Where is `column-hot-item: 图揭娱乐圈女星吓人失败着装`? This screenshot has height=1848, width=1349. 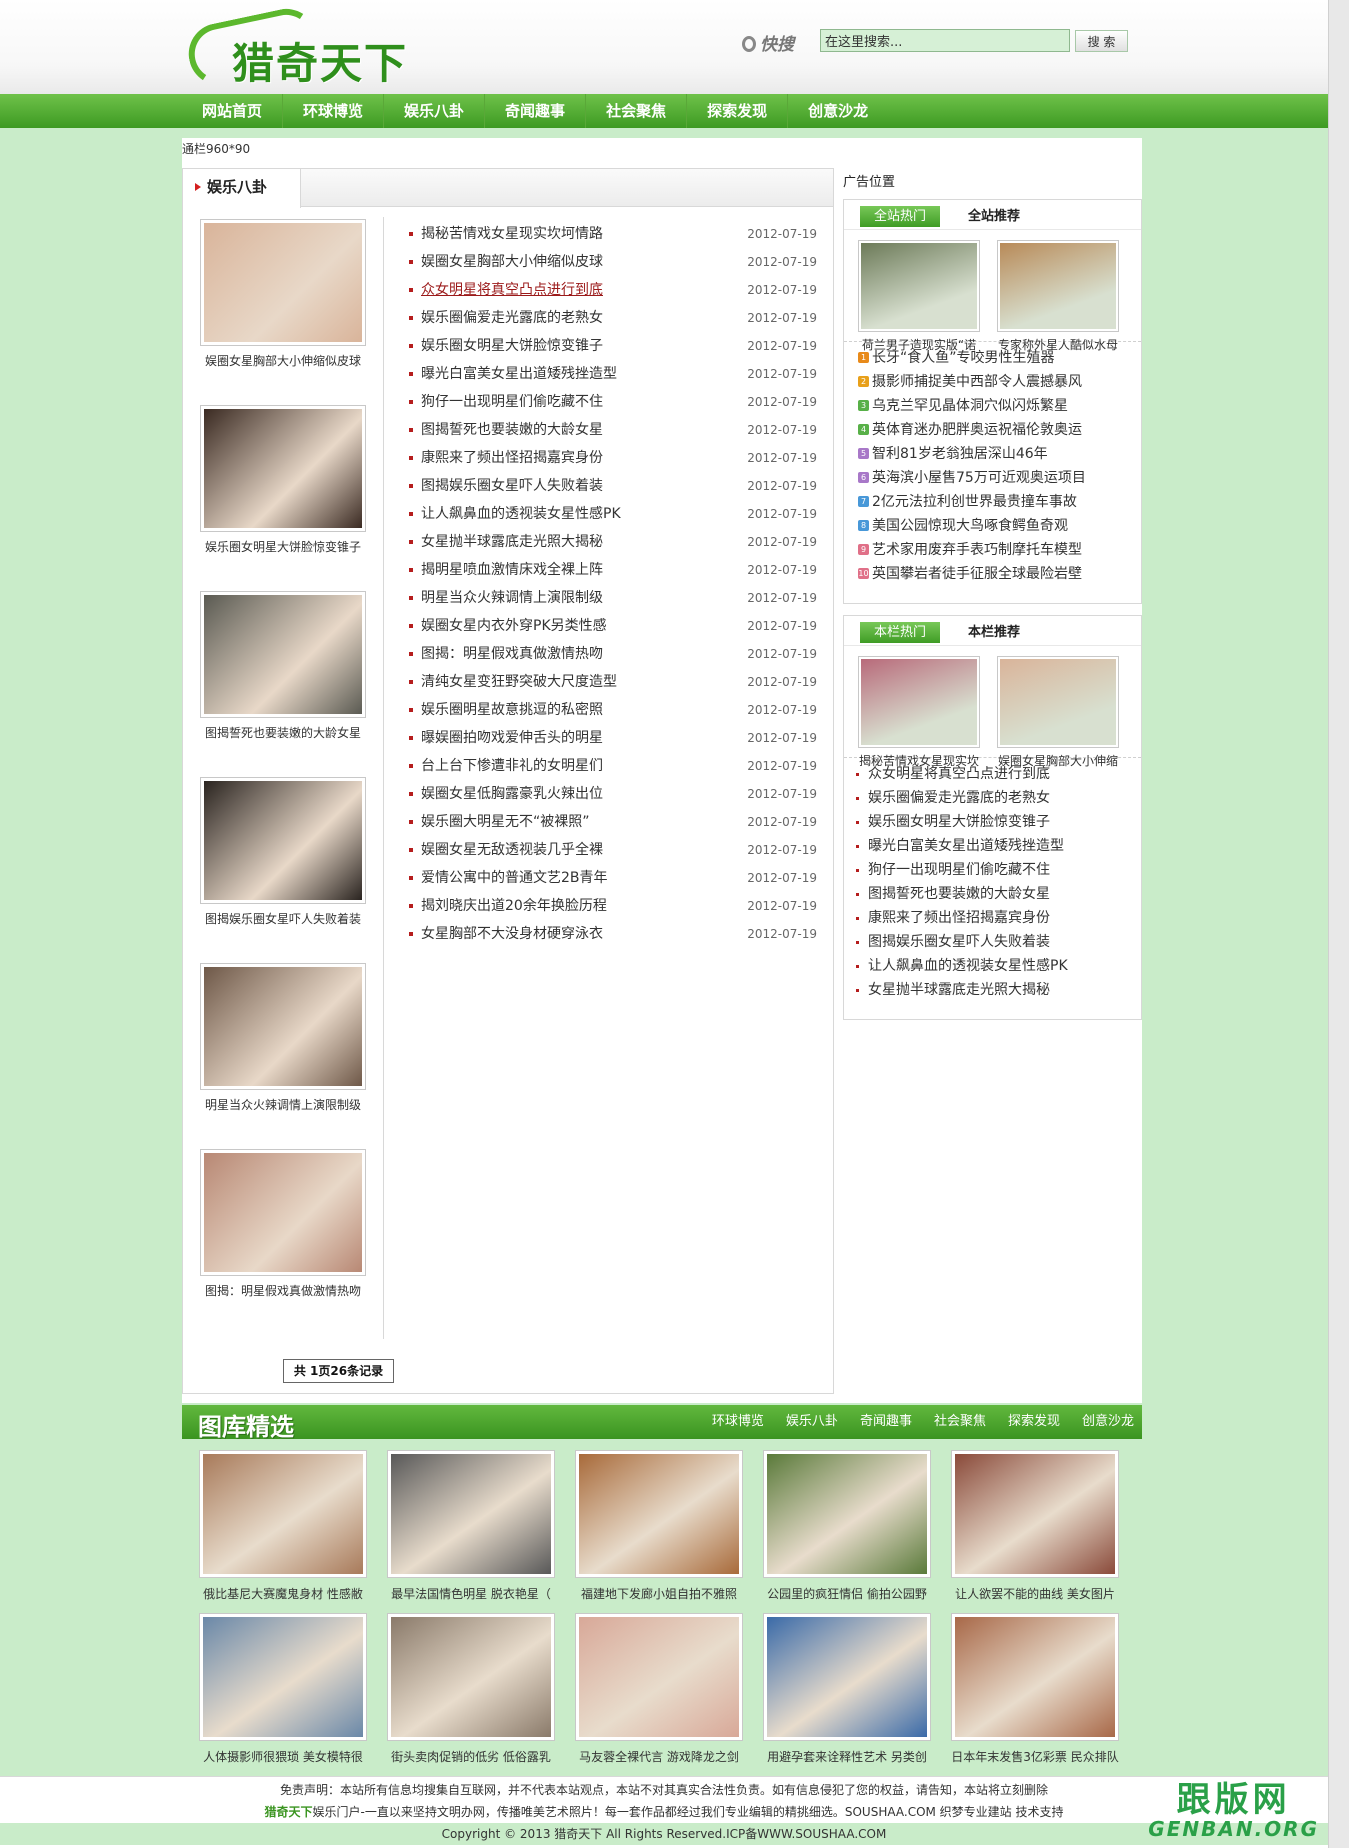
column-hot-item: 图揭娱乐圈女星吓人失败着装 is located at coordinates (997, 942).